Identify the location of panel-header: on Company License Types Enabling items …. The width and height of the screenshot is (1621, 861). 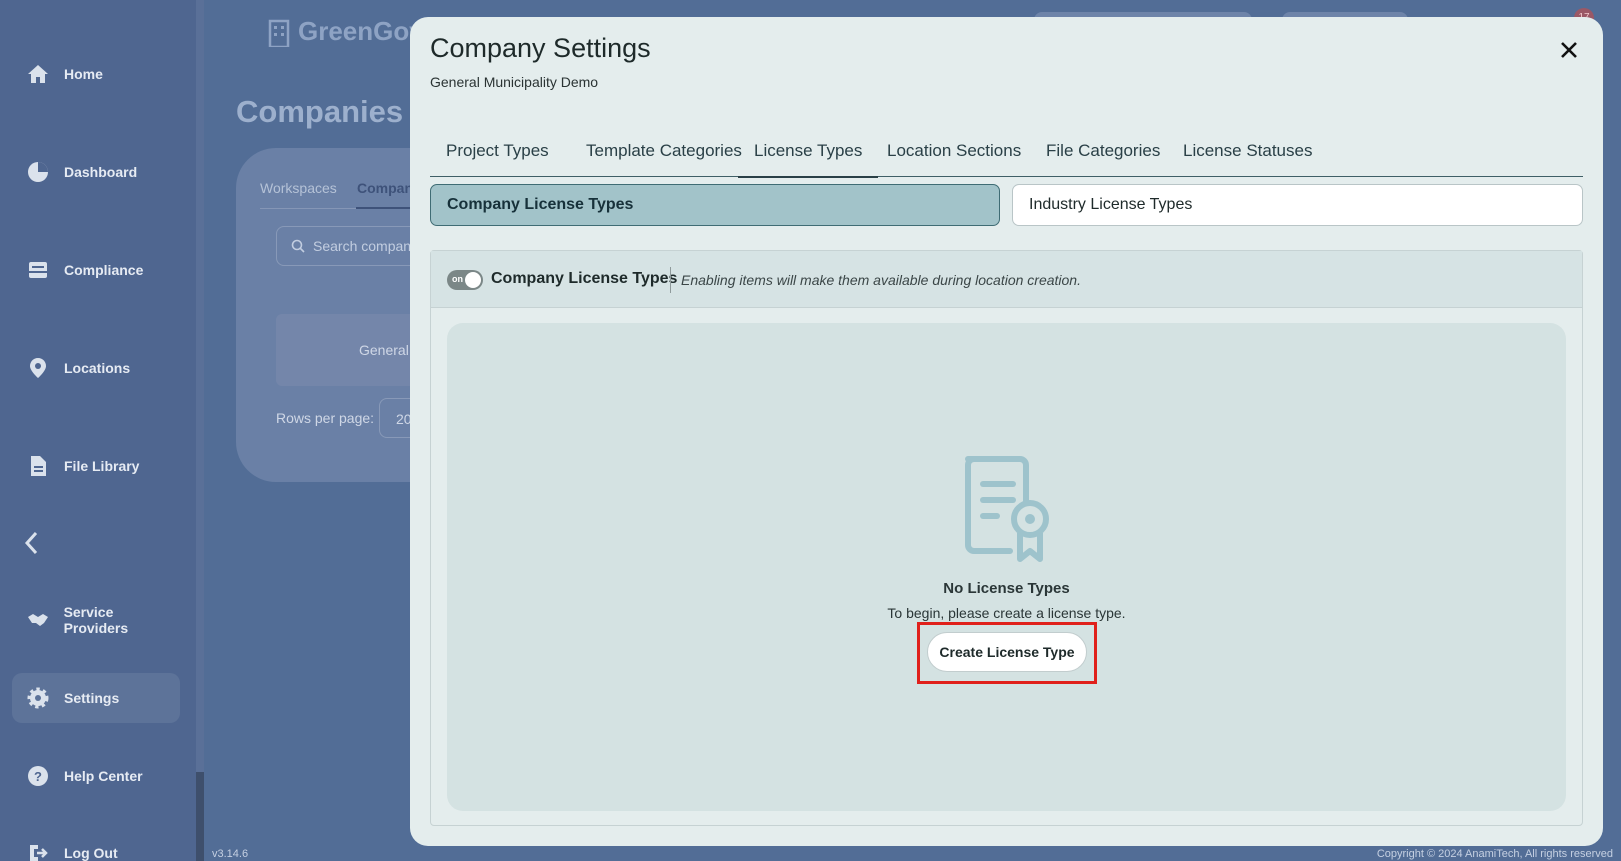
(1006, 279).